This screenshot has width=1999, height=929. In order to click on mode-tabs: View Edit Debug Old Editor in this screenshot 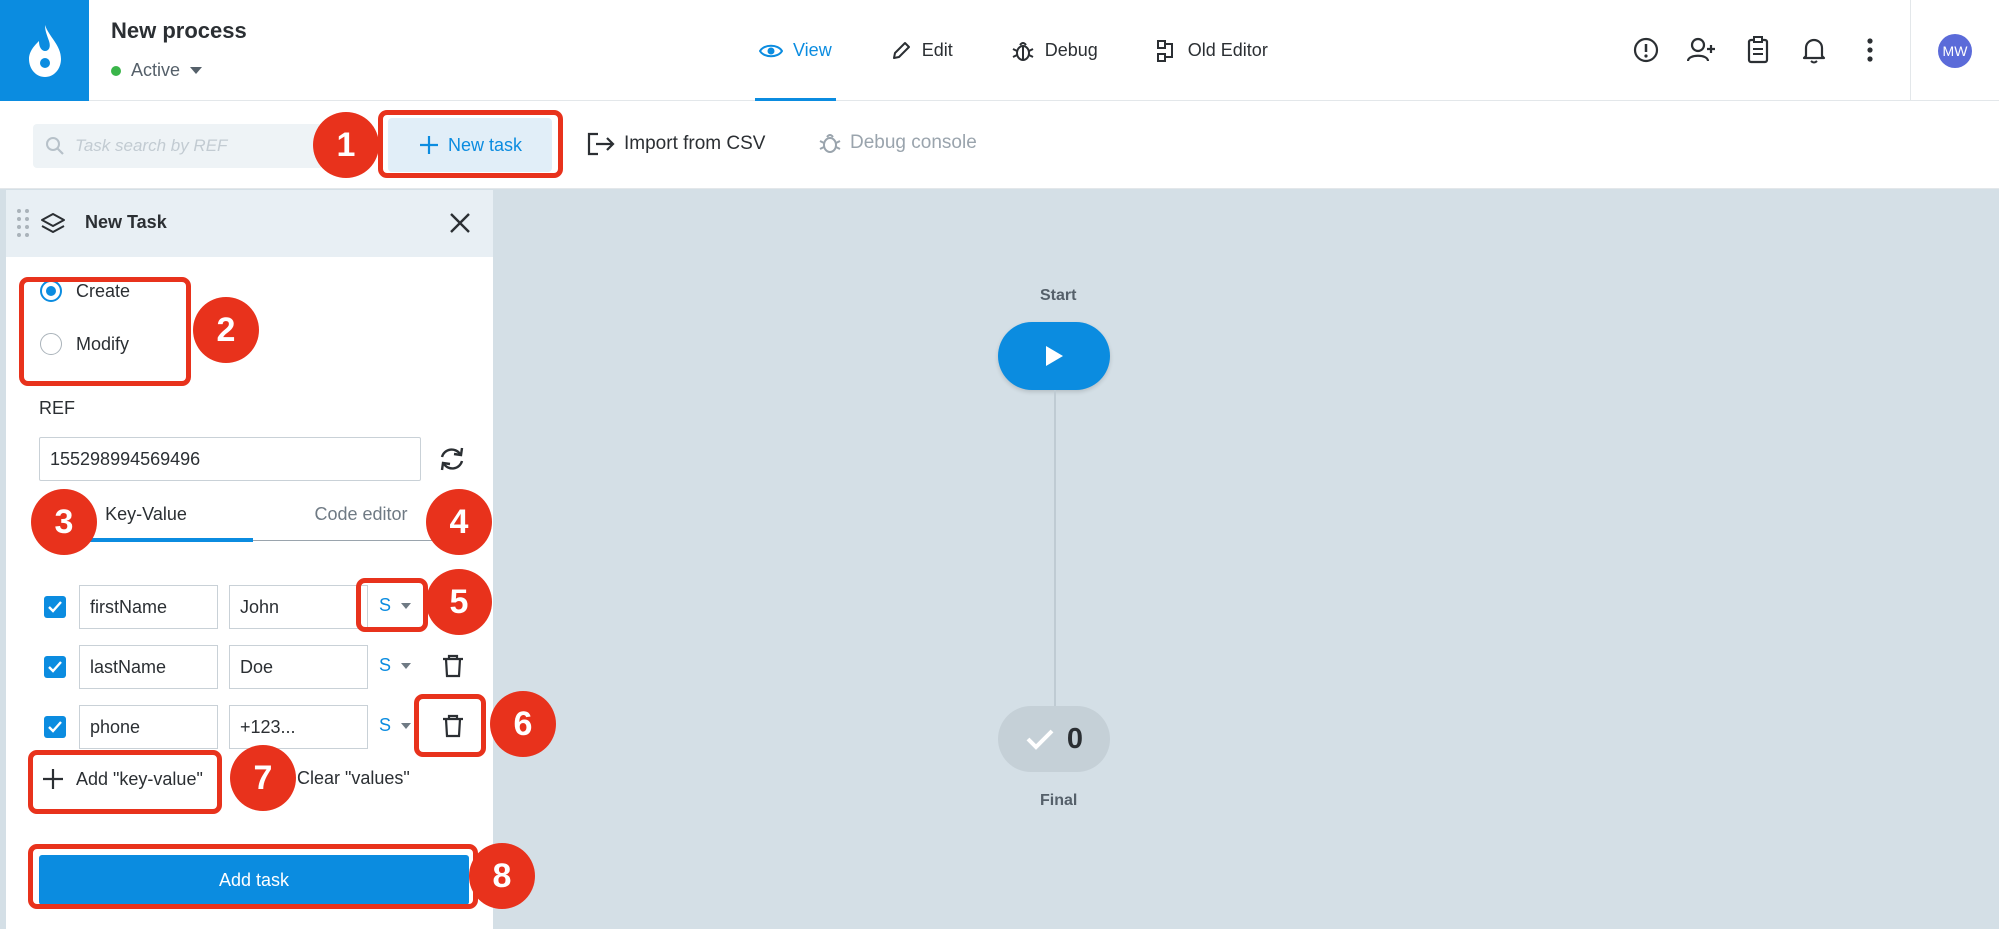, I will do `click(1038, 50)`.